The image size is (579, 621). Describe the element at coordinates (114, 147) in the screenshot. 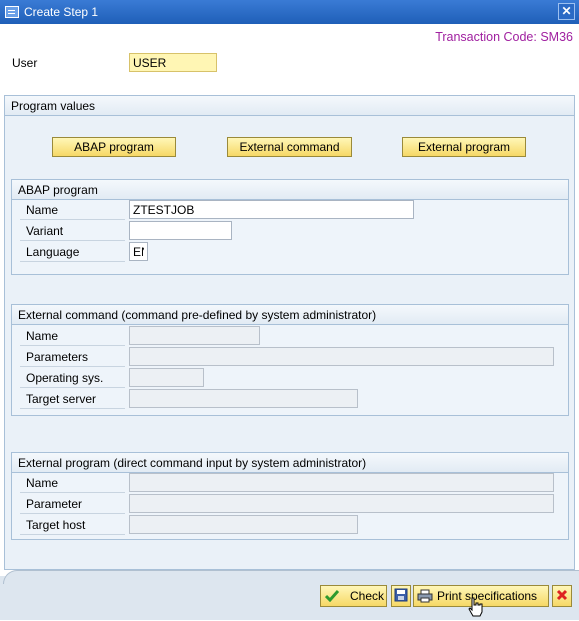

I see `abap-program-button: ABAP program` at that location.